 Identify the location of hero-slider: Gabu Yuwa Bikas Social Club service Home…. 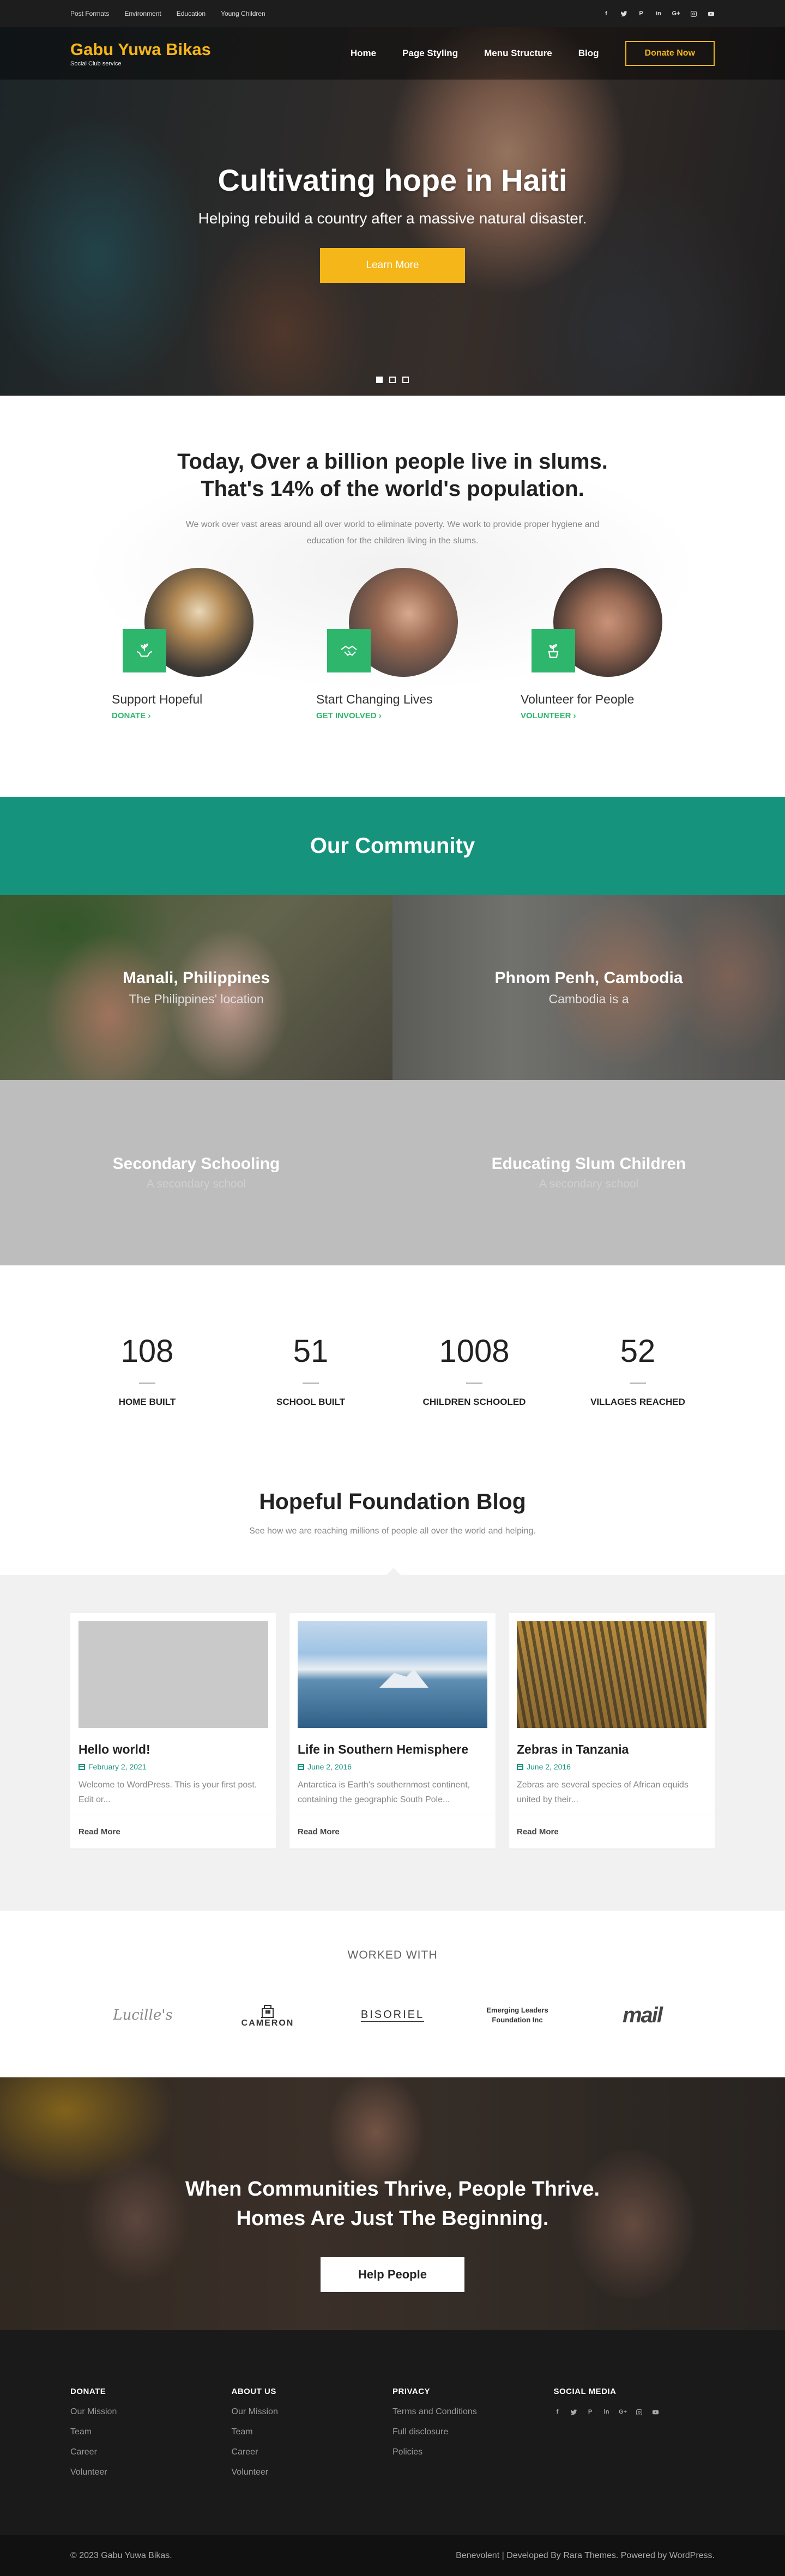
(392, 212).